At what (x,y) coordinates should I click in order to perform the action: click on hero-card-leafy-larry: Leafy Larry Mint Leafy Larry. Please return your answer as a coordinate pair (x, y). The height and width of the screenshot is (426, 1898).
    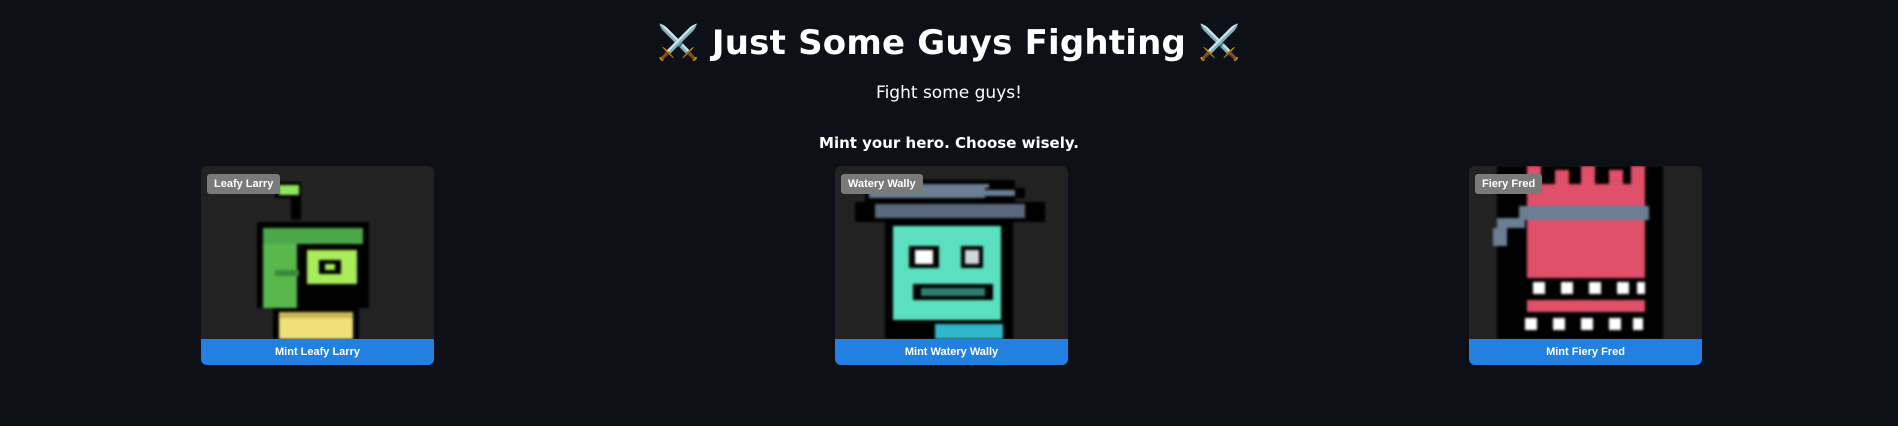
    Looking at the image, I should click on (317, 265).